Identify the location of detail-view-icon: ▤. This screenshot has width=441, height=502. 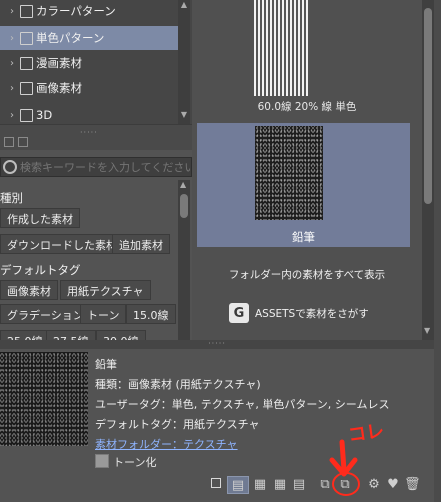
(299, 485).